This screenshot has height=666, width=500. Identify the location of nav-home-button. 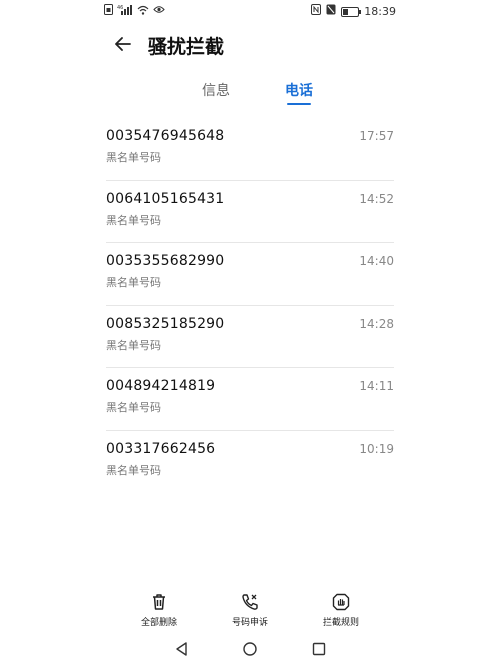
(250, 651).